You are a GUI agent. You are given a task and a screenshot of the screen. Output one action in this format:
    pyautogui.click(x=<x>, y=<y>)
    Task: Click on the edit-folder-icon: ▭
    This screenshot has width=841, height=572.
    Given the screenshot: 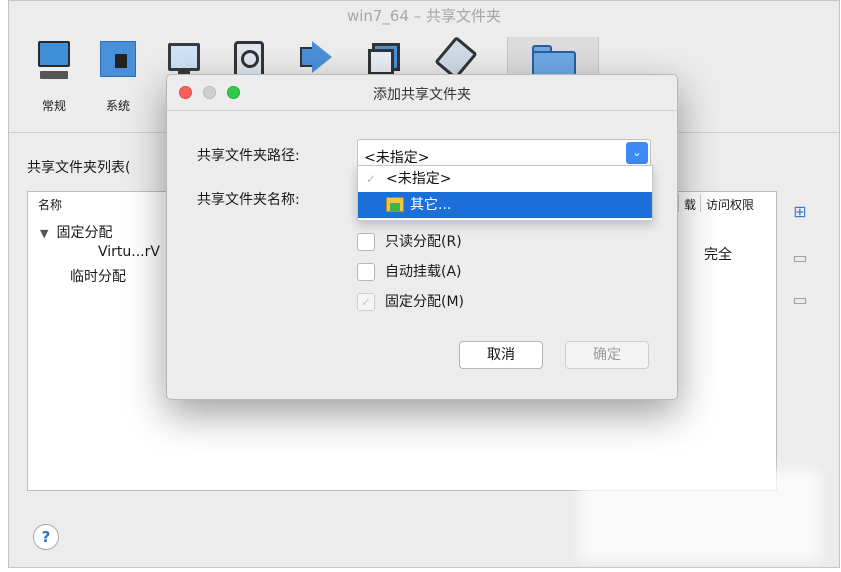 What is the action you would take?
    pyautogui.click(x=800, y=258)
    